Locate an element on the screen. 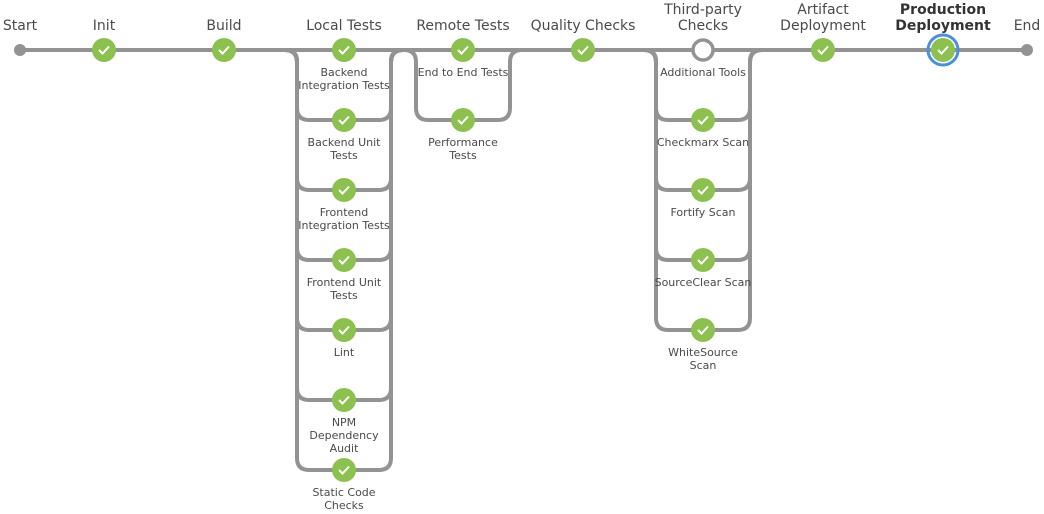 The image size is (1044, 514). branch-label: Checkmarx Scan is located at coordinates (703, 142).